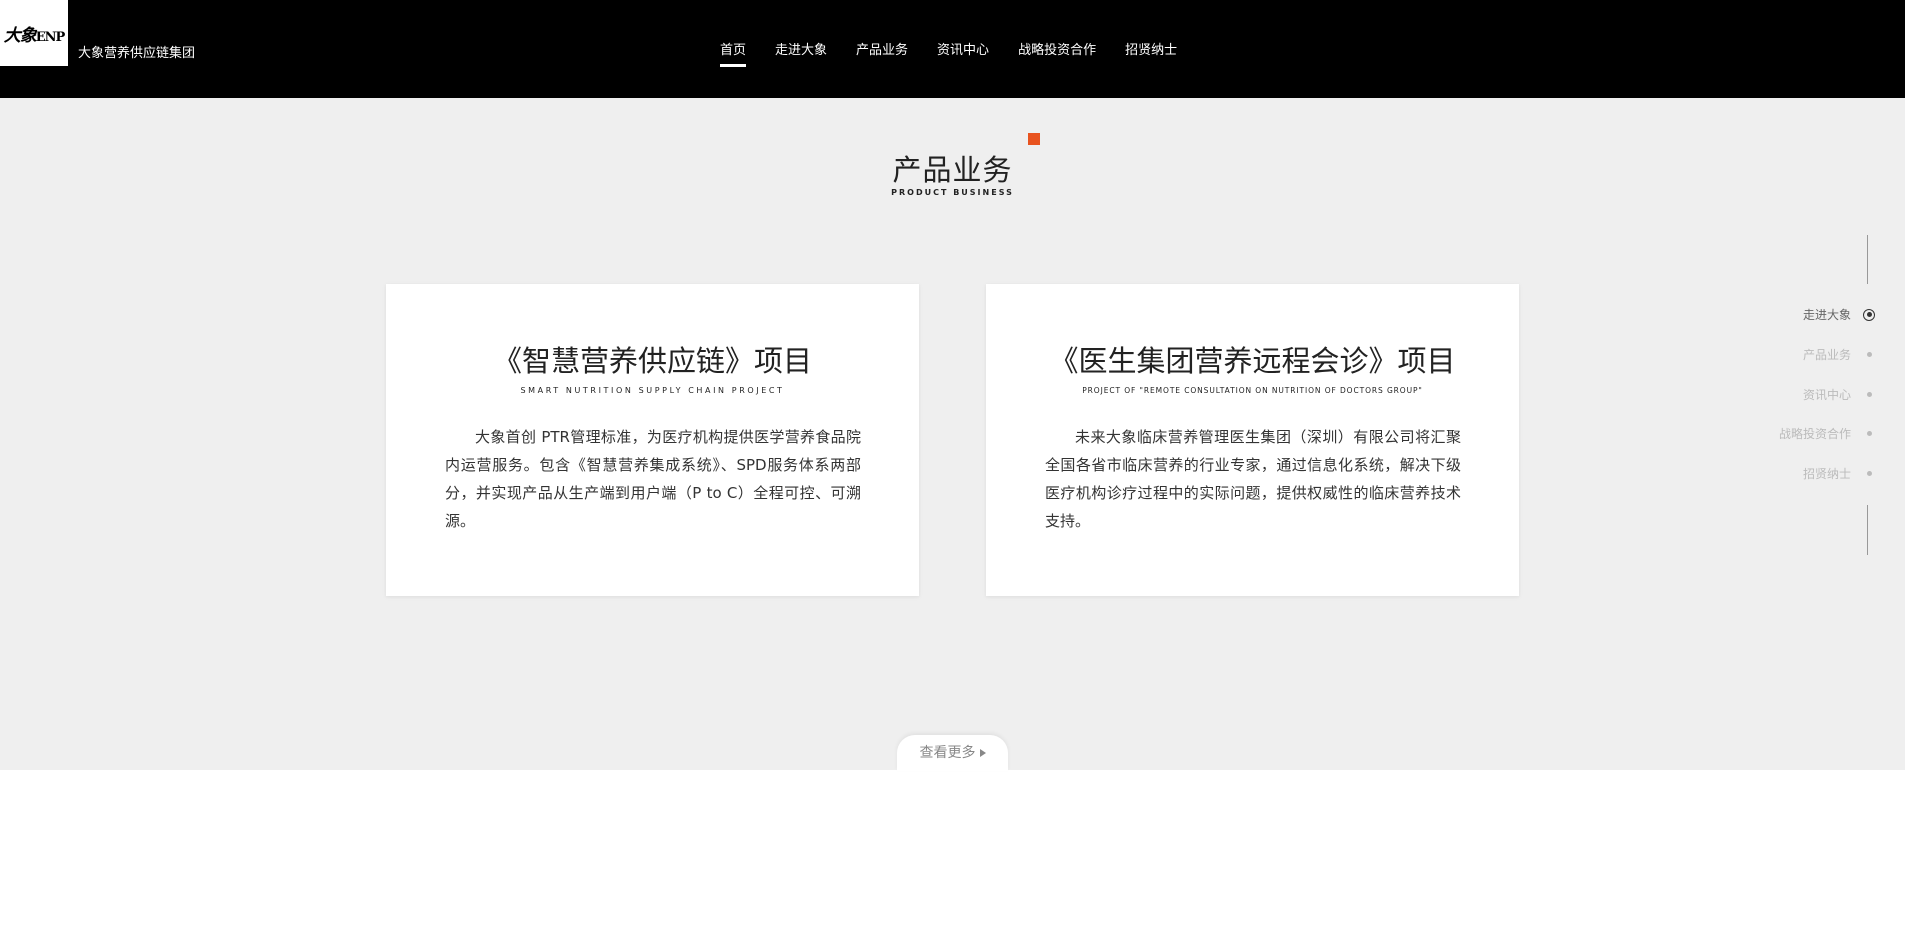 This screenshot has height=937, width=1905. I want to click on side-nav-item-products: 产品业务, so click(1839, 354).